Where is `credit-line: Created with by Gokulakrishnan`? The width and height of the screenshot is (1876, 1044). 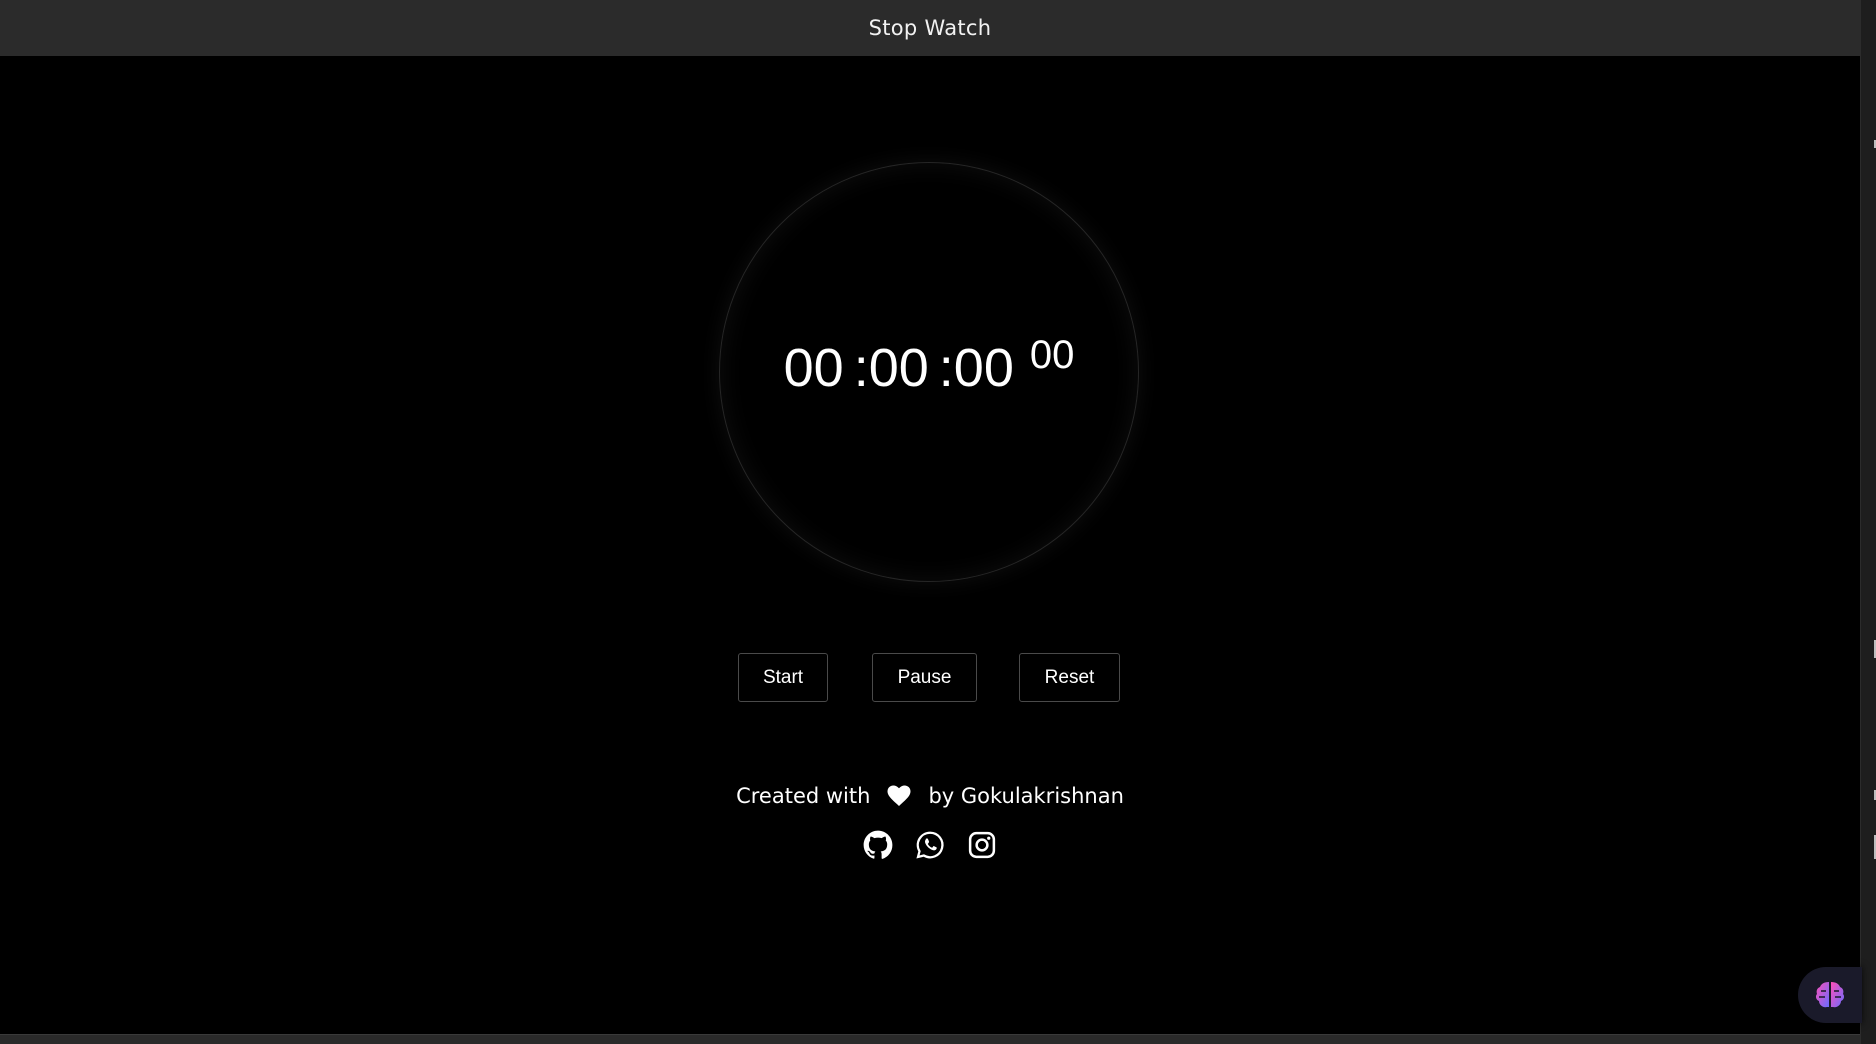
credit-line: Created with by Gokulakrishnan is located at coordinates (930, 796).